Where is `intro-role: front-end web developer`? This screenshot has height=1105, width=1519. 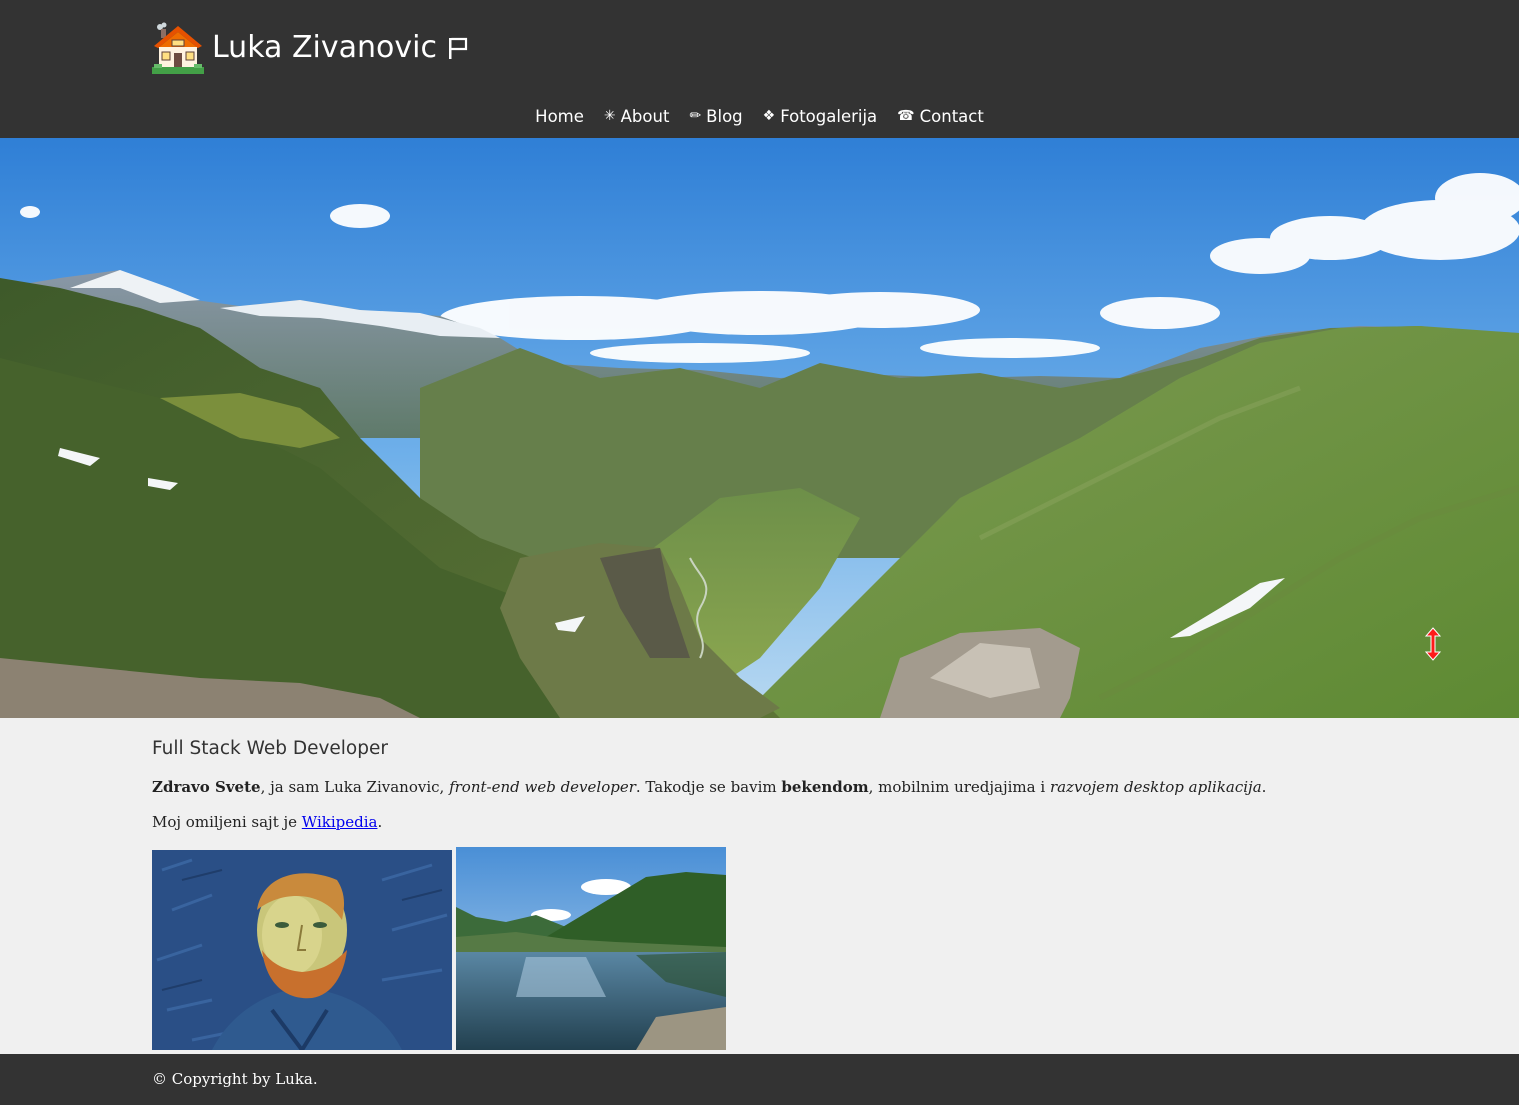
intro-role: front-end web developer is located at coordinates (542, 787).